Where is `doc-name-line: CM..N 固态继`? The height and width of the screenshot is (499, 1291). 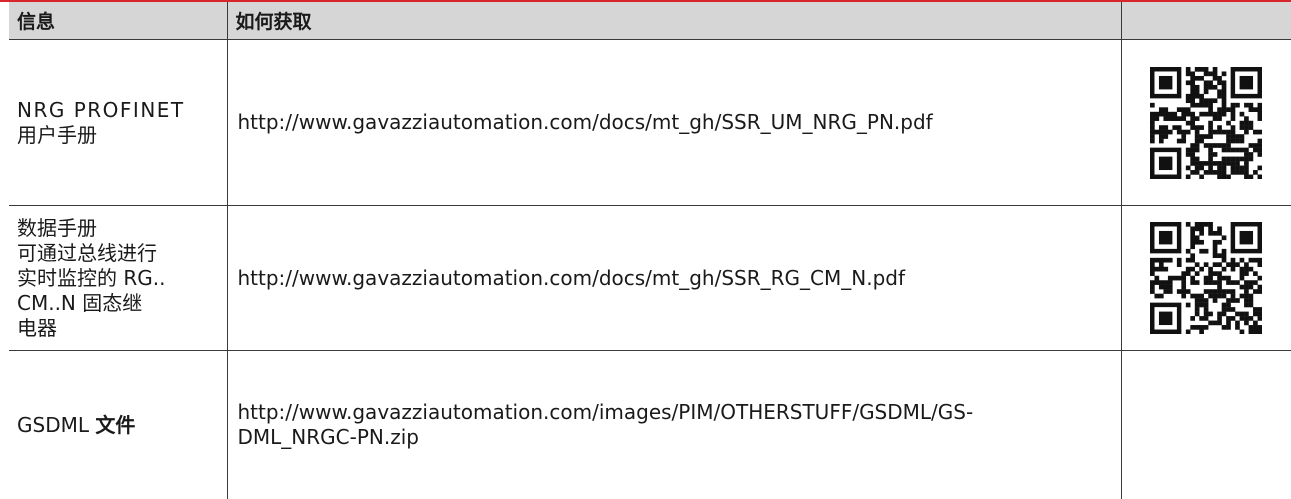 doc-name-line: CM..N 固态继 is located at coordinates (120, 303).